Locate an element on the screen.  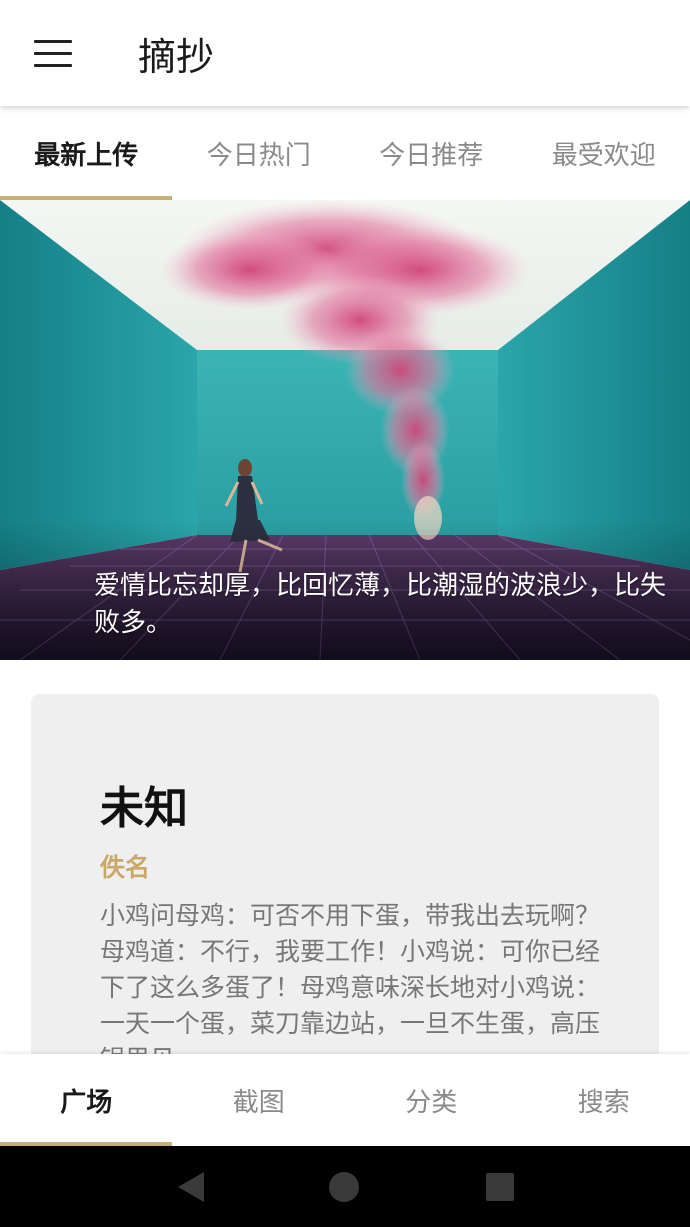
menu-icon is located at coordinates (54, 54).